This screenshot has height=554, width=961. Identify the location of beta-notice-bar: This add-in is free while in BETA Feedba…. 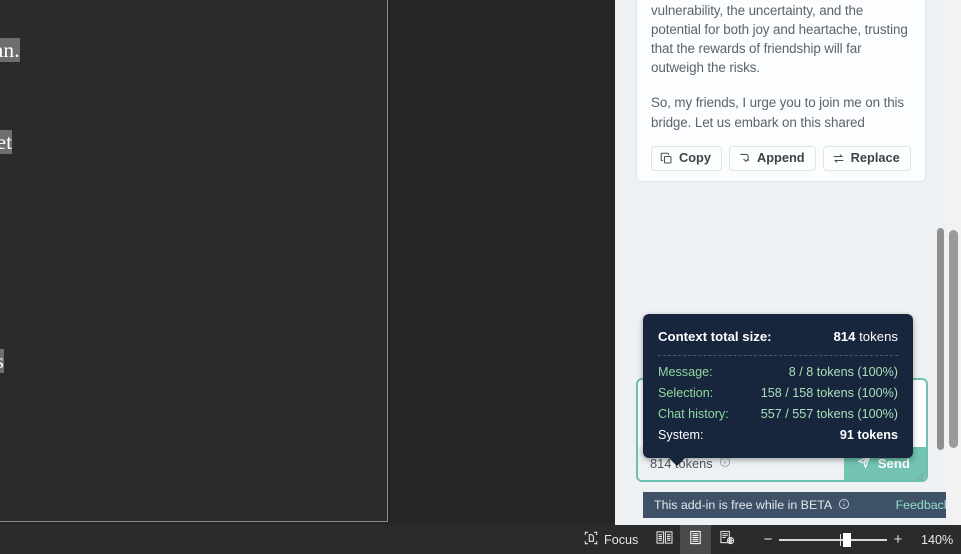
(794, 505).